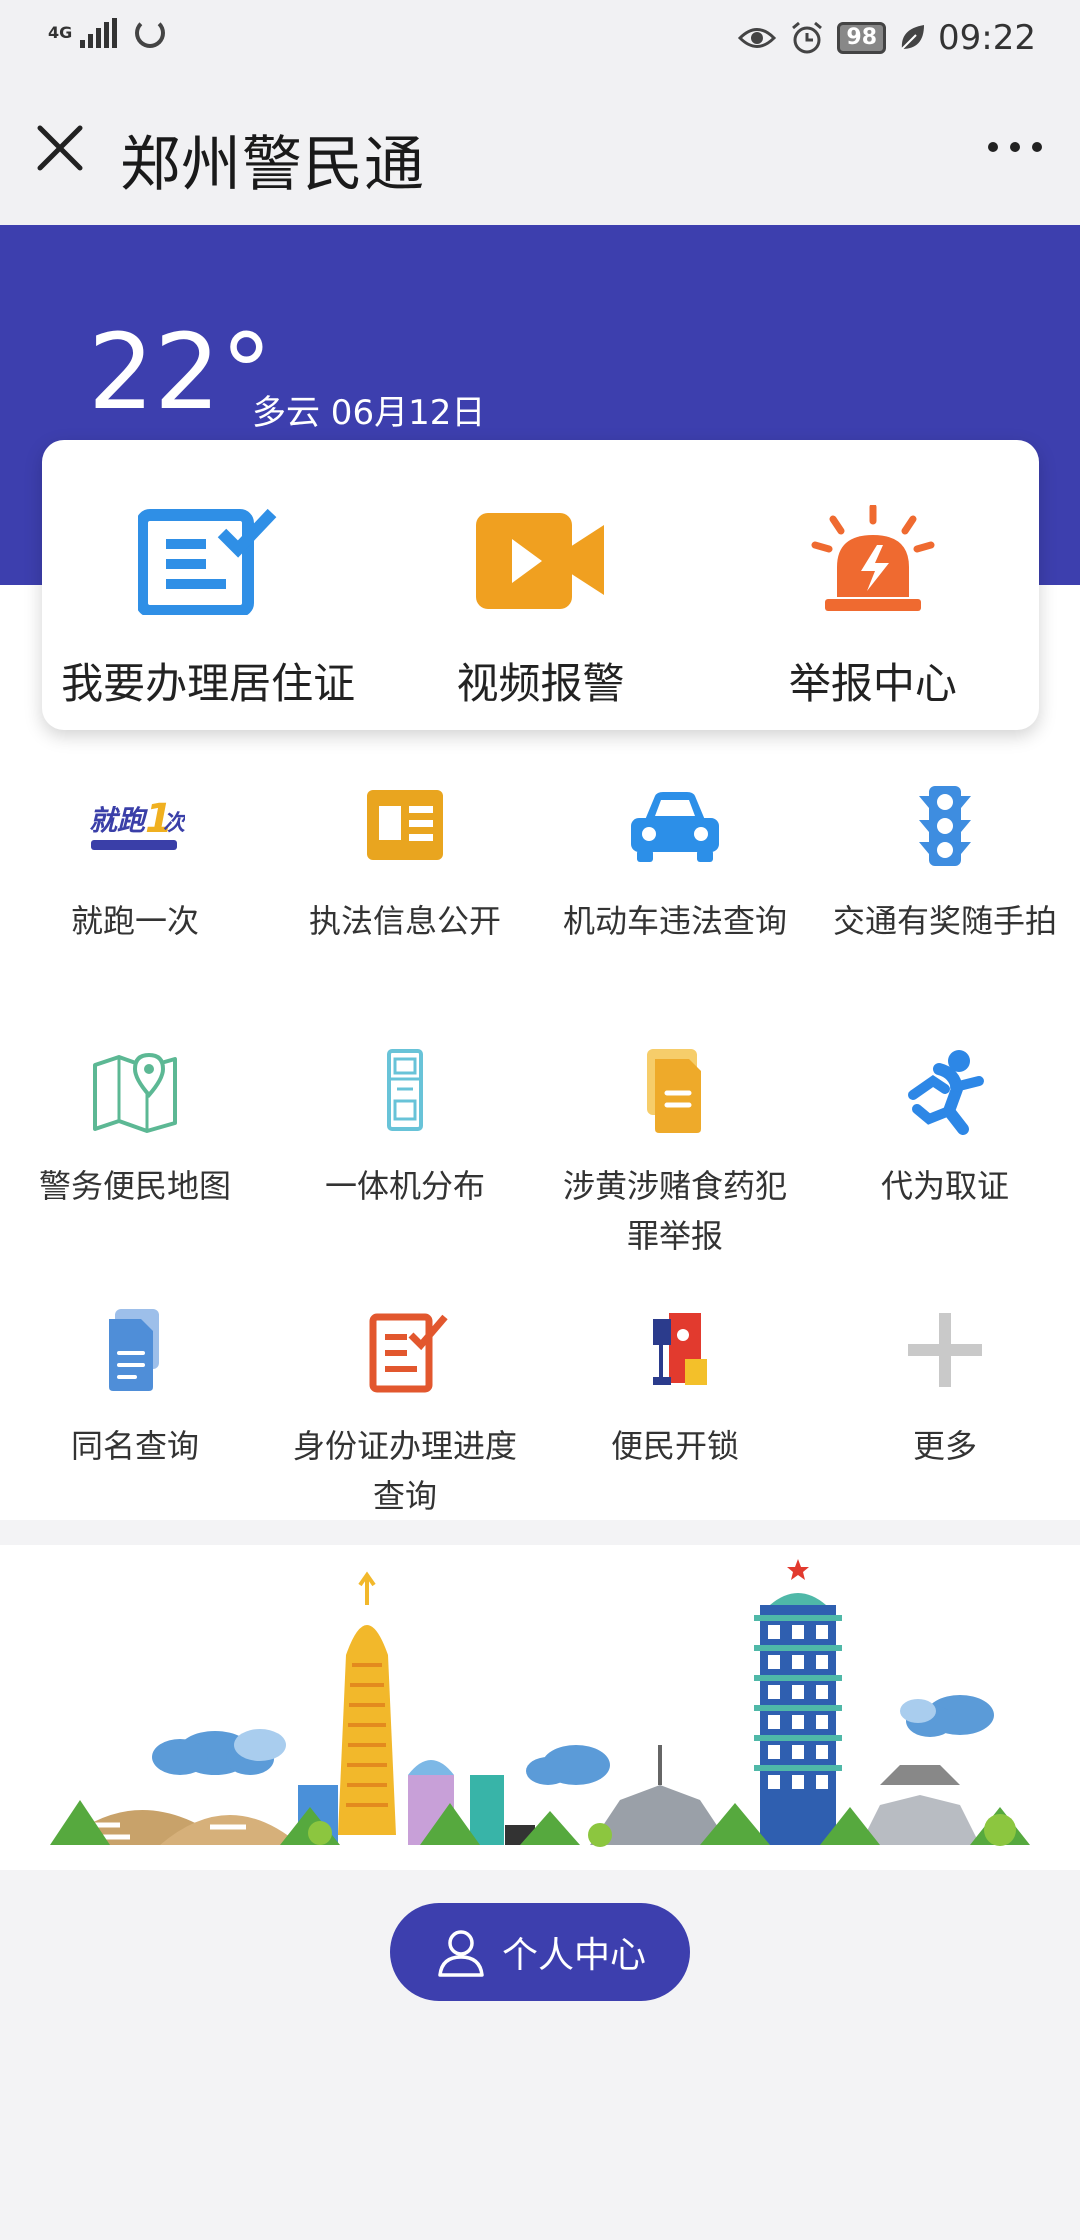 The image size is (1080, 2240). What do you see at coordinates (404, 1471) in the screenshot?
I see `service-label: 身份证办理进度查询` at bounding box center [404, 1471].